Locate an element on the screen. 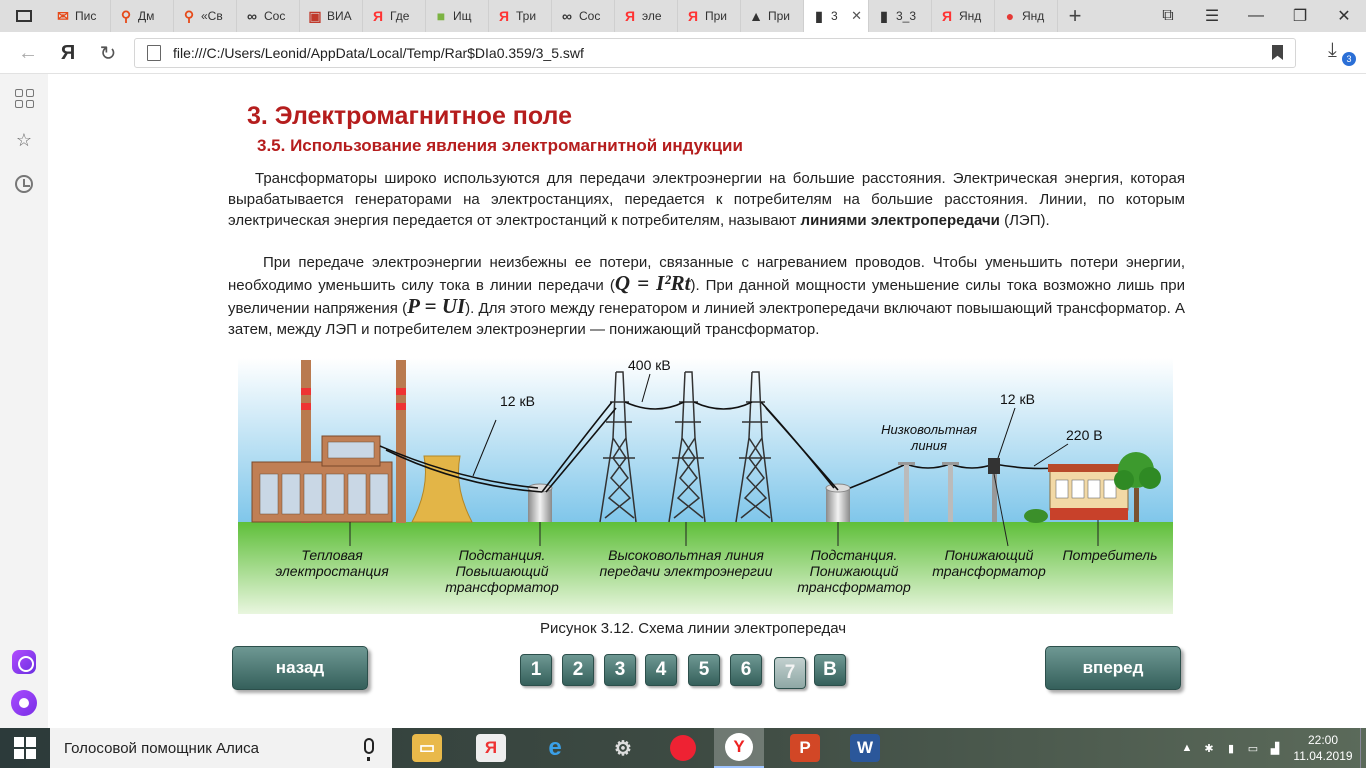  tab-item: Я Янд is located at coordinates (963, 16).